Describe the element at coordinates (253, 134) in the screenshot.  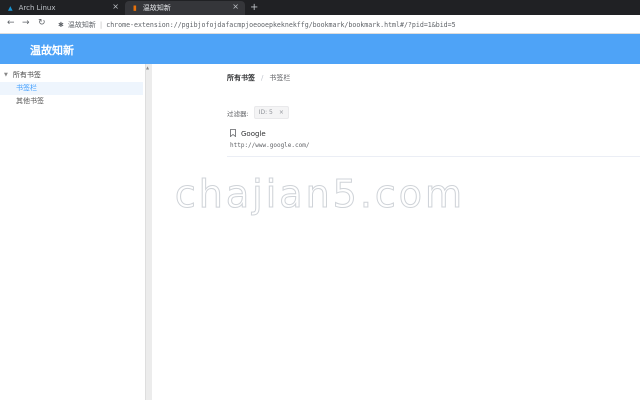
I see `bookmark-title: Google` at that location.